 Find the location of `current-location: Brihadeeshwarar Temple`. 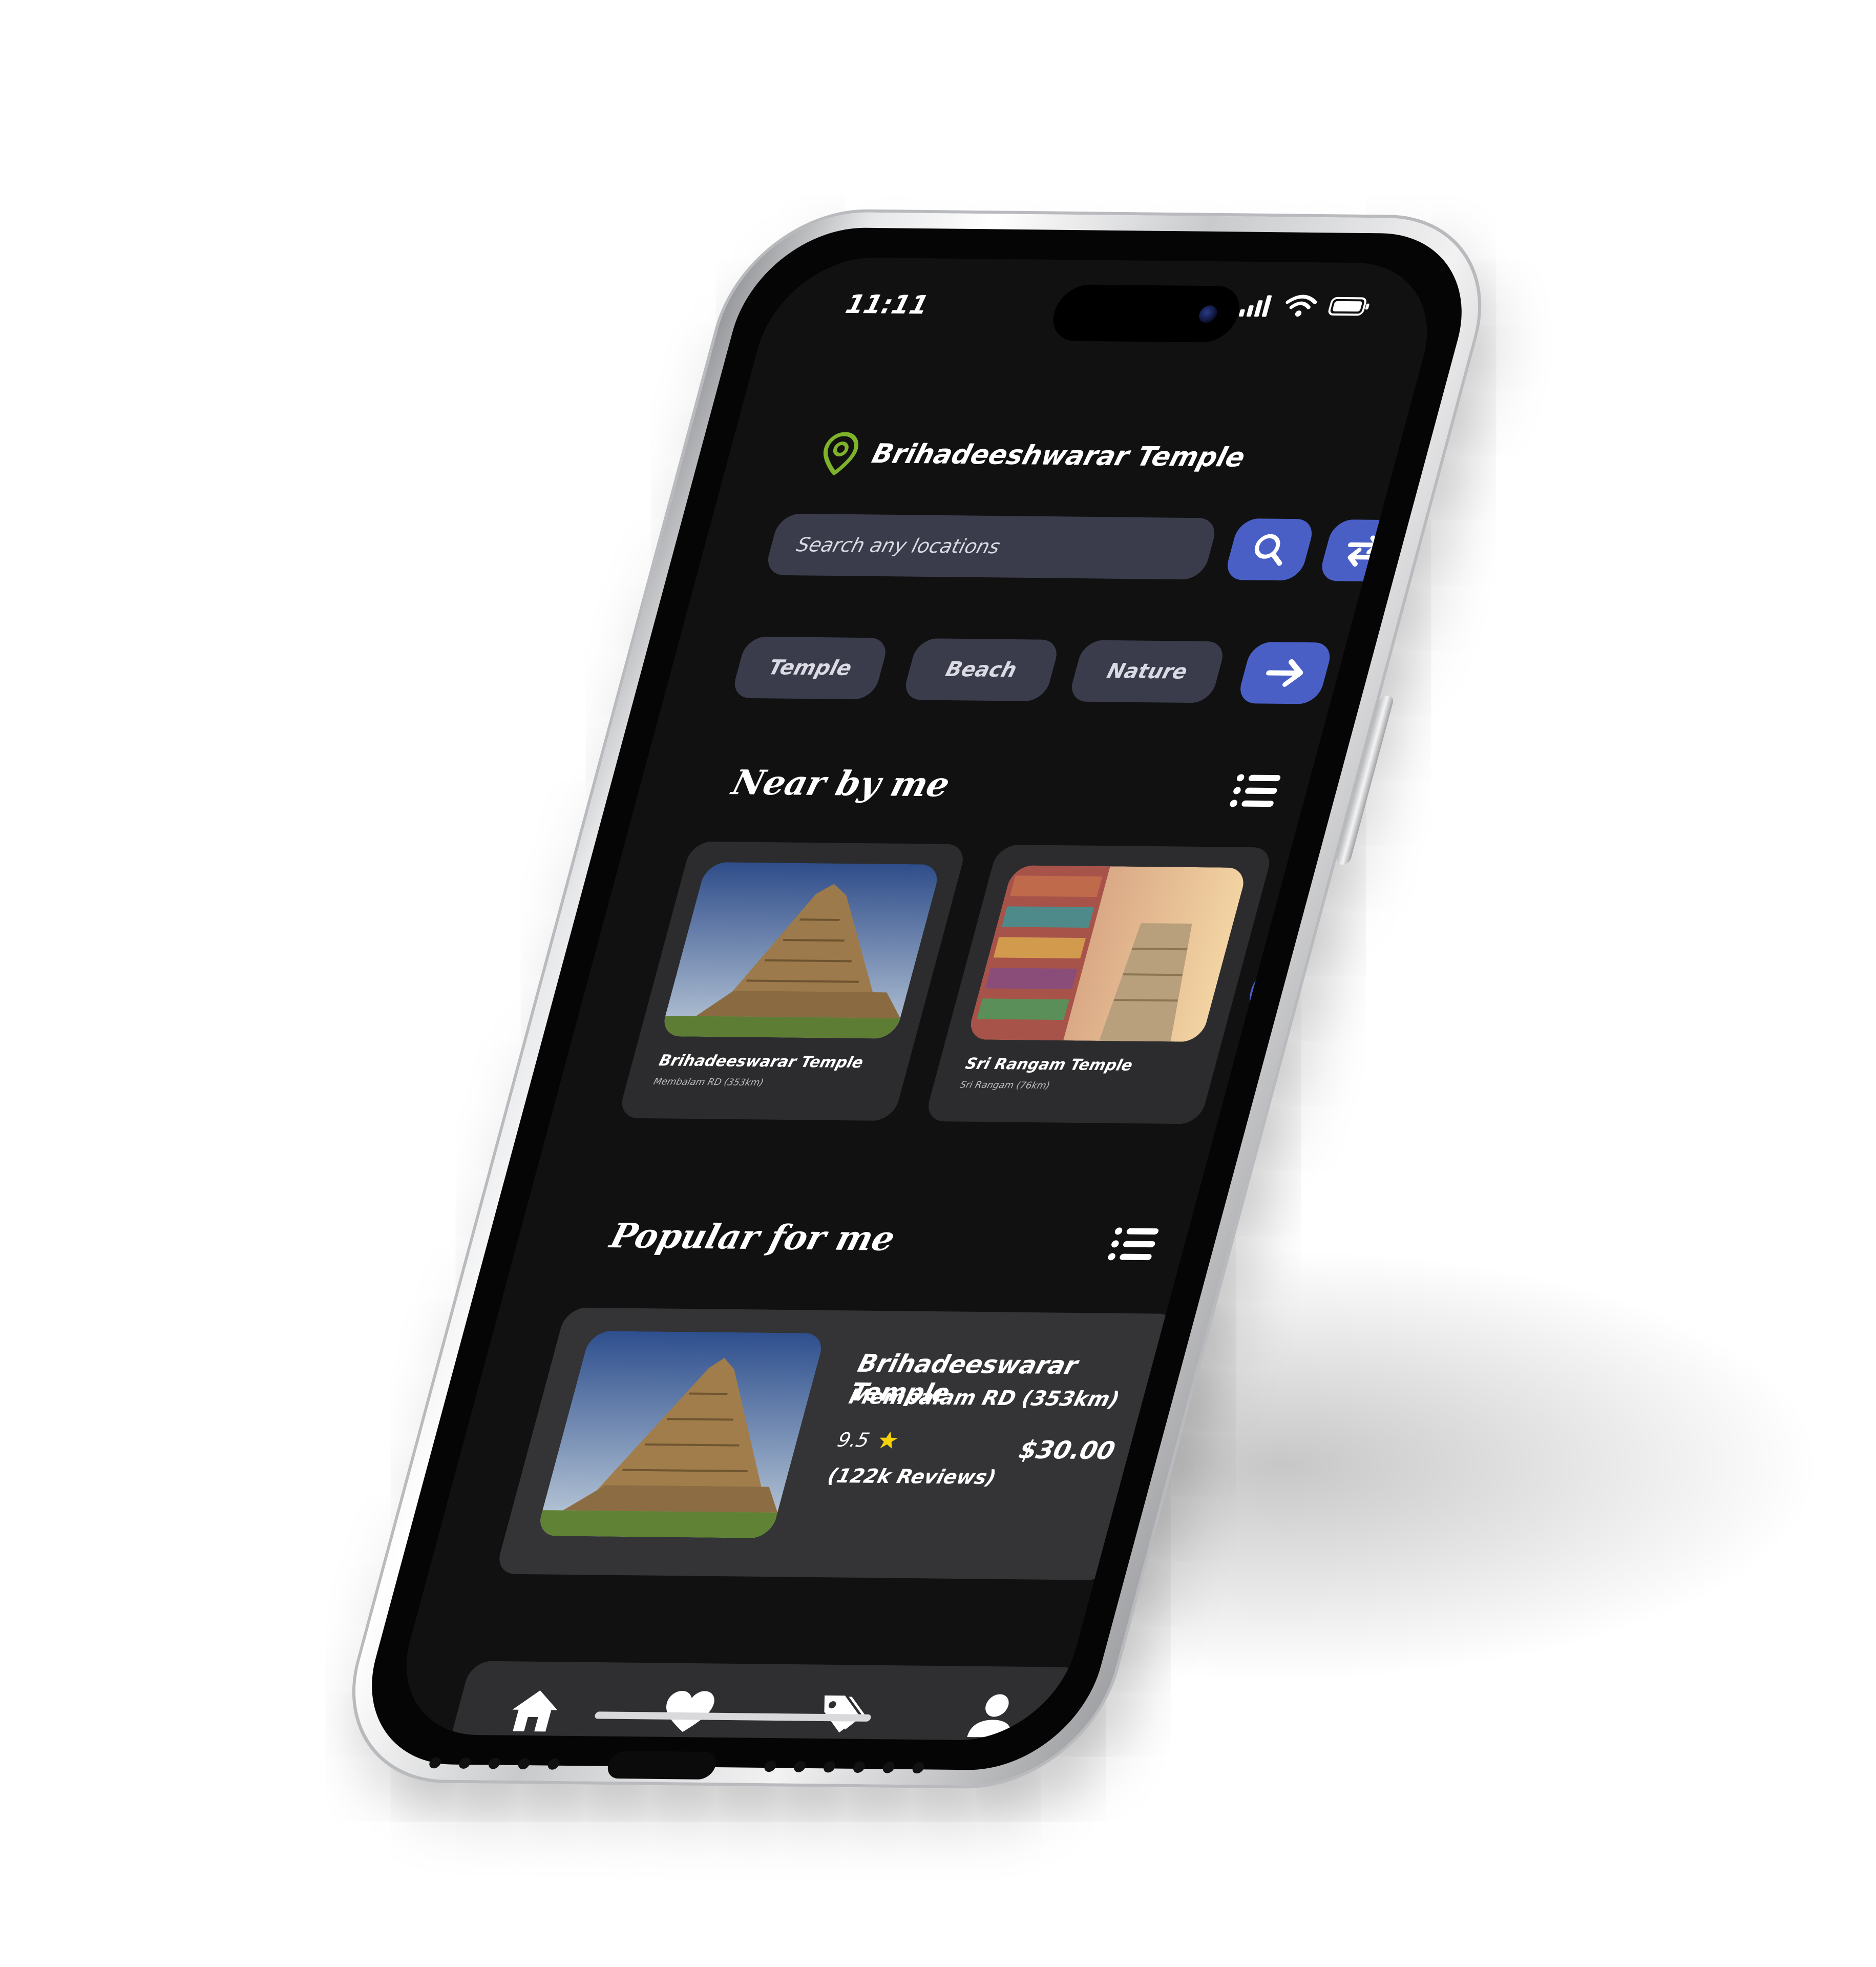

current-location: Brihadeeshwarar Temple is located at coordinates (1033, 455).